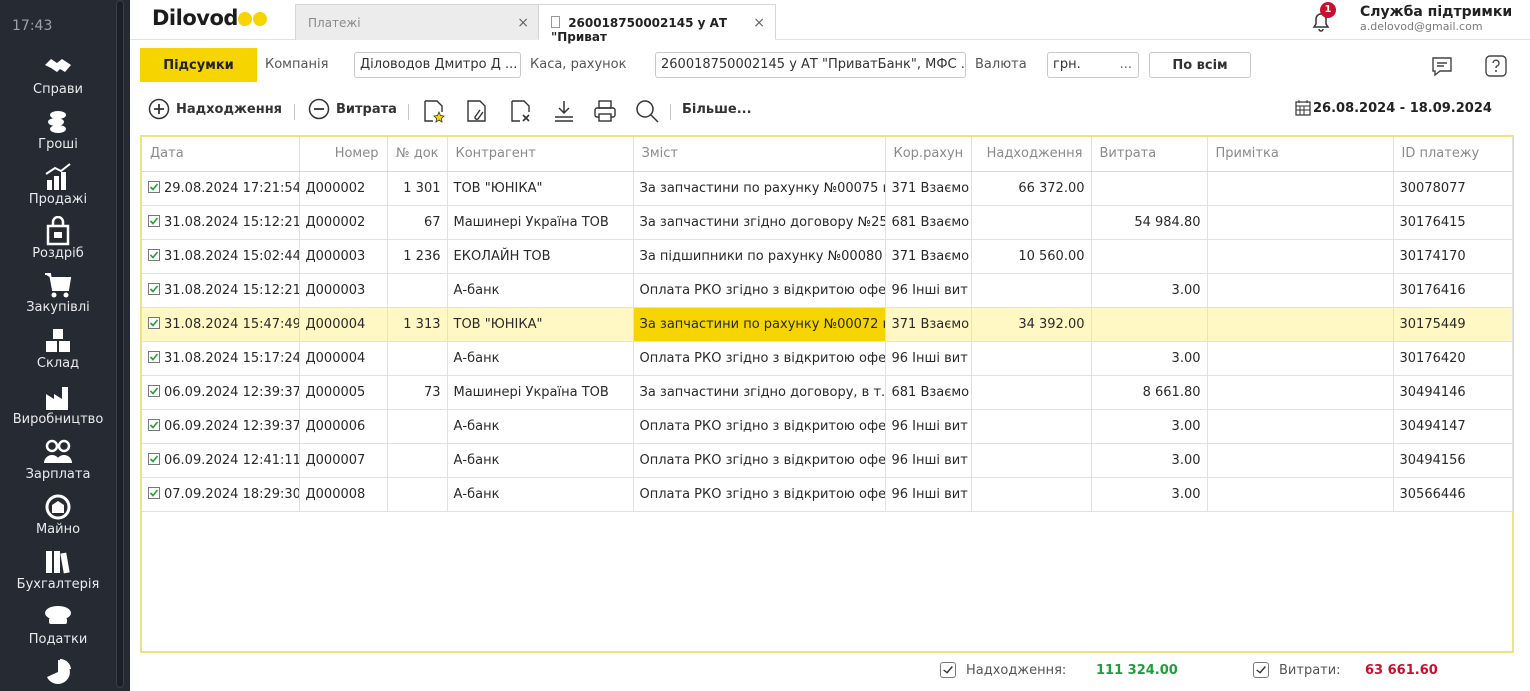 This screenshot has width=1530, height=691. Describe the element at coordinates (647, 111) in the screenshot. I see `search-icon` at that location.